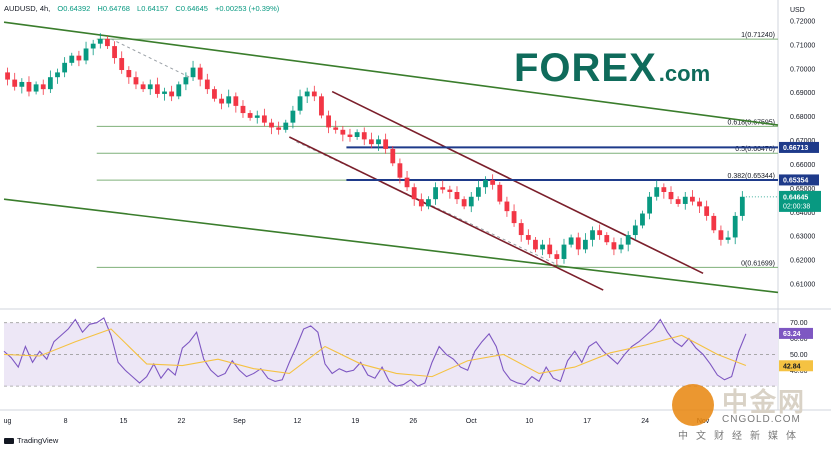 The width and height of the screenshot is (831, 450). Describe the element at coordinates (124, 421) in the screenshot. I see `time-tick-label: 15` at that location.